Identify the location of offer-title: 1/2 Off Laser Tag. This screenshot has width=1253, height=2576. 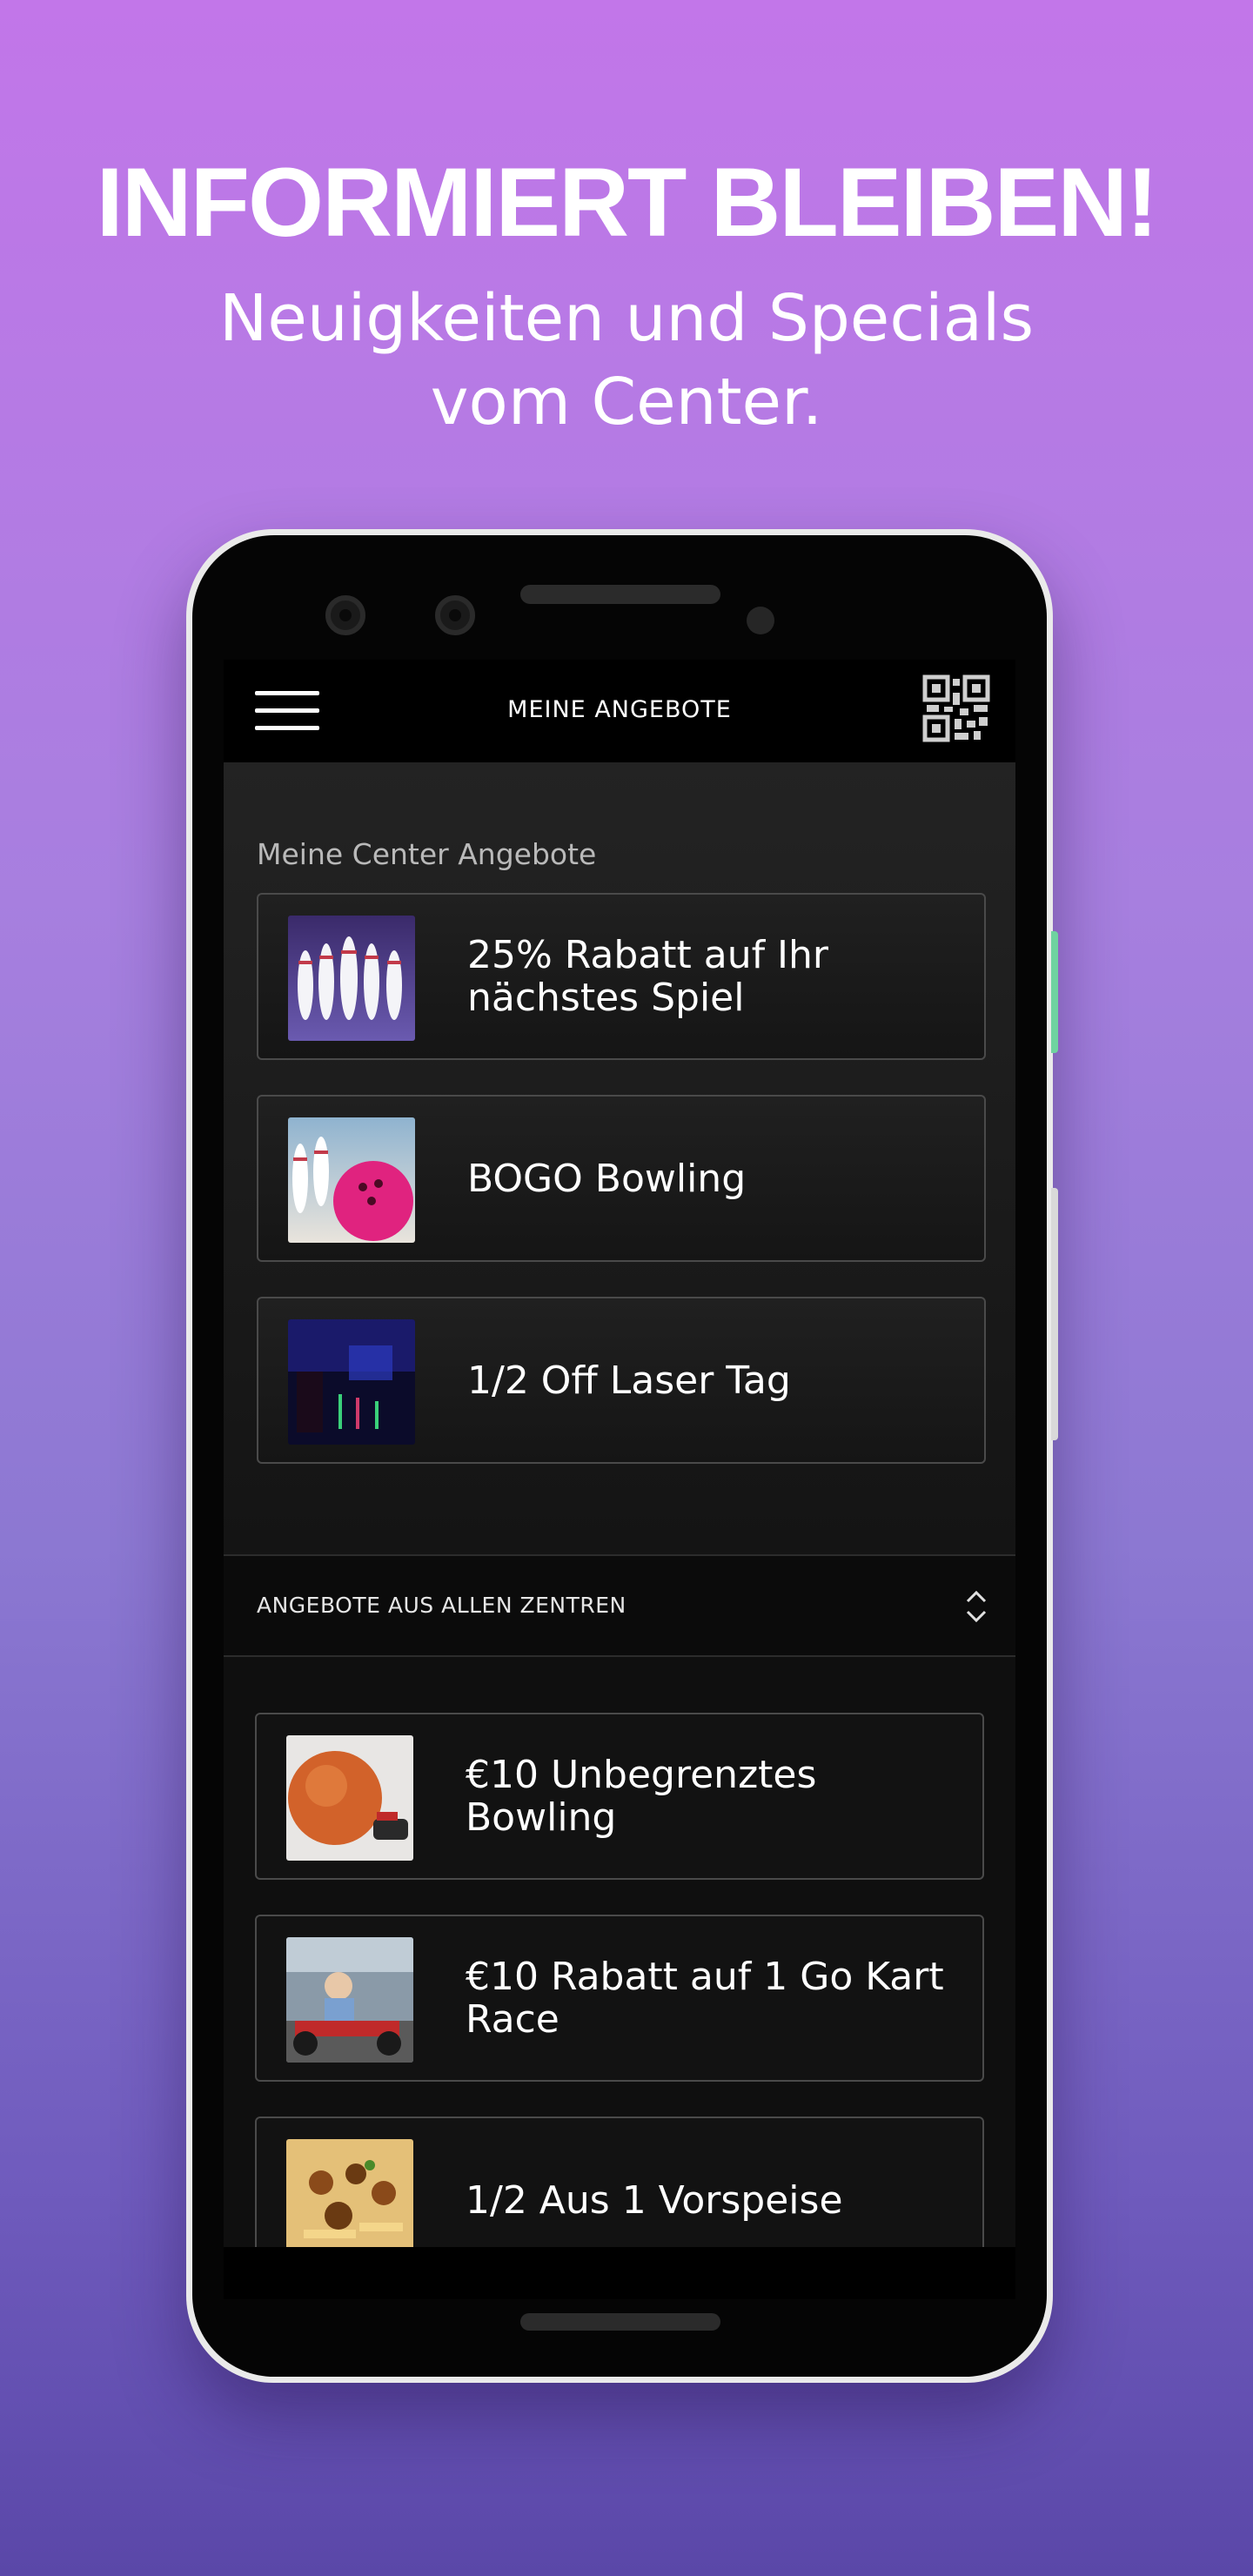
(711, 1380).